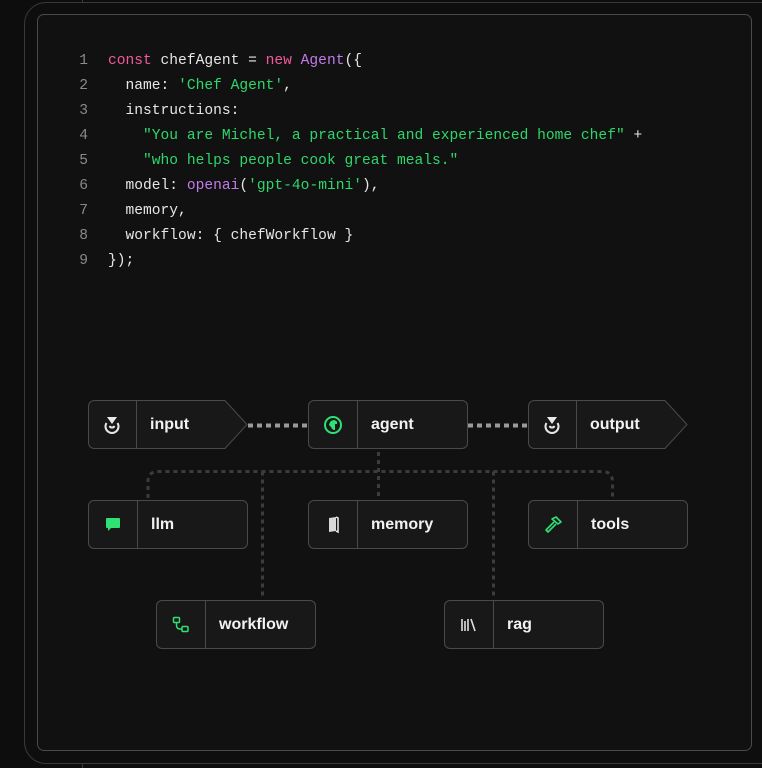 Image resolution: width=762 pixels, height=768 pixels. What do you see at coordinates (402, 524) in the screenshot?
I see `node-memory-label: memory` at bounding box center [402, 524].